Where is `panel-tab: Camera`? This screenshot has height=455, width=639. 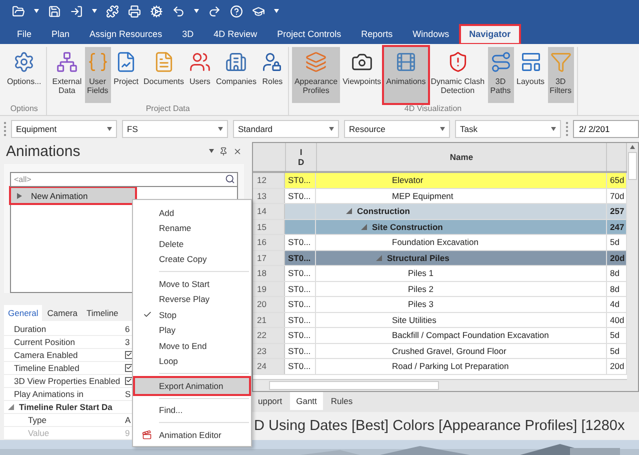 panel-tab: Camera is located at coordinates (62, 313).